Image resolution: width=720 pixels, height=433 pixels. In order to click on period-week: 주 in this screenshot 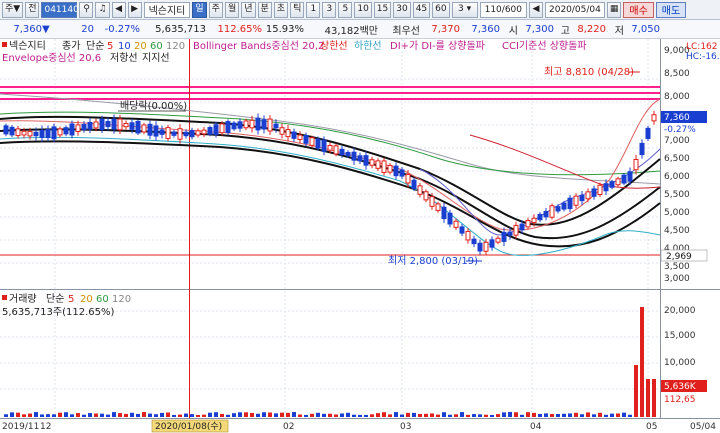, I will do `click(215, 9)`.